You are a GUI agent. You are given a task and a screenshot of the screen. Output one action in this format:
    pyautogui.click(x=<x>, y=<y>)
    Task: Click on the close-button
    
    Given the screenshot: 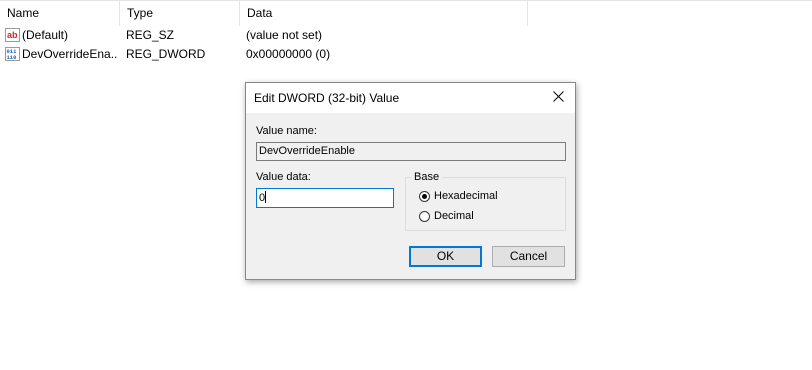 What is the action you would take?
    pyautogui.click(x=558, y=98)
    